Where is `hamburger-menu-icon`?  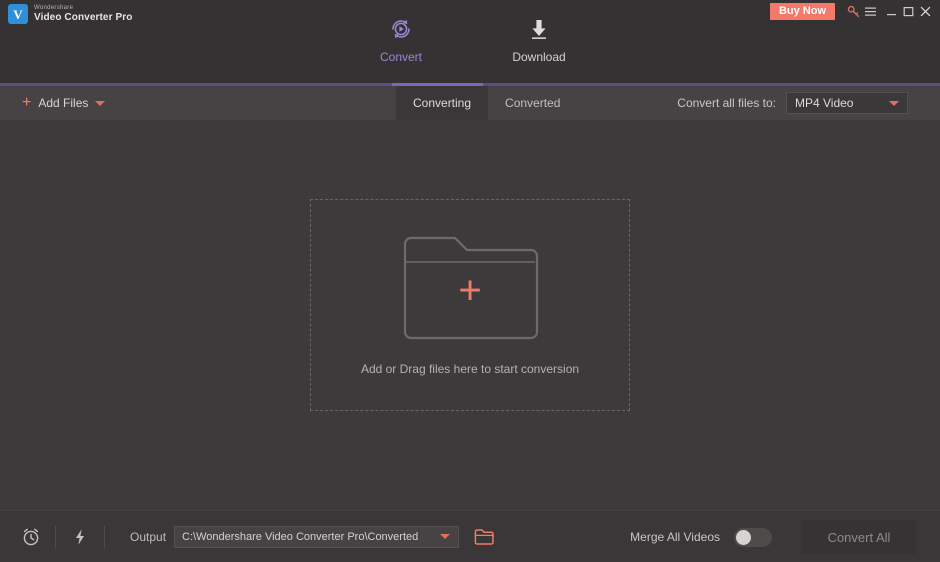 hamburger-menu-icon is located at coordinates (870, 11).